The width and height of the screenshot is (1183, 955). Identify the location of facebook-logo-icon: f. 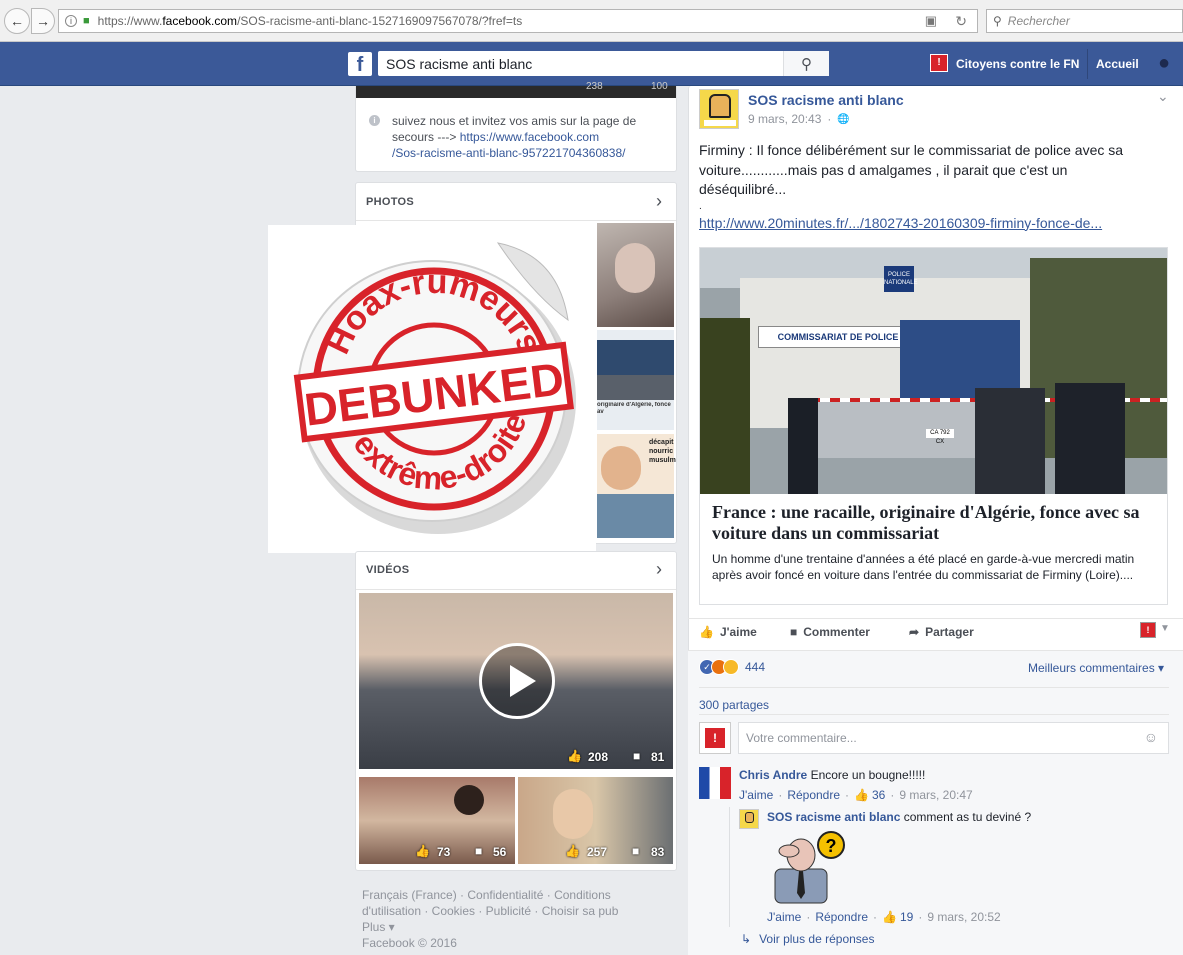
(360, 64).